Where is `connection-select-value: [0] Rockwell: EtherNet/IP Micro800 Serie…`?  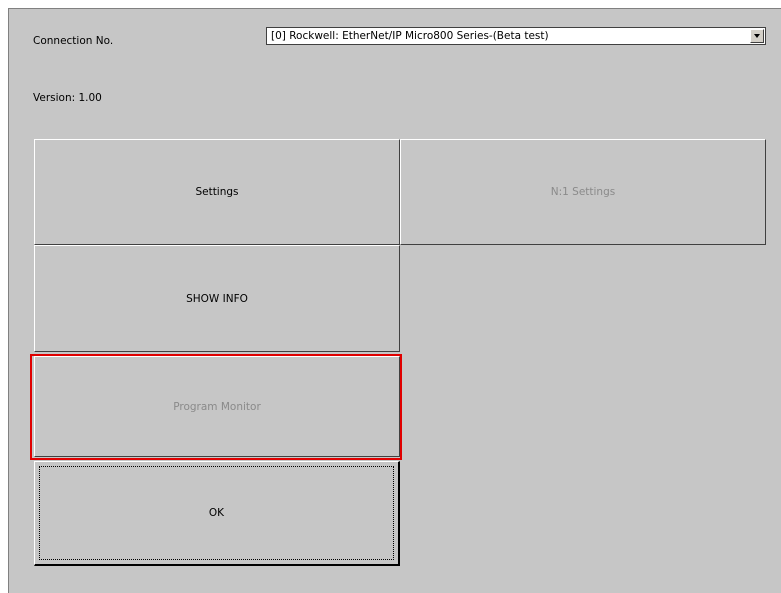 connection-select-value: [0] Rockwell: EtherNet/IP Micro800 Serie… is located at coordinates (410, 36).